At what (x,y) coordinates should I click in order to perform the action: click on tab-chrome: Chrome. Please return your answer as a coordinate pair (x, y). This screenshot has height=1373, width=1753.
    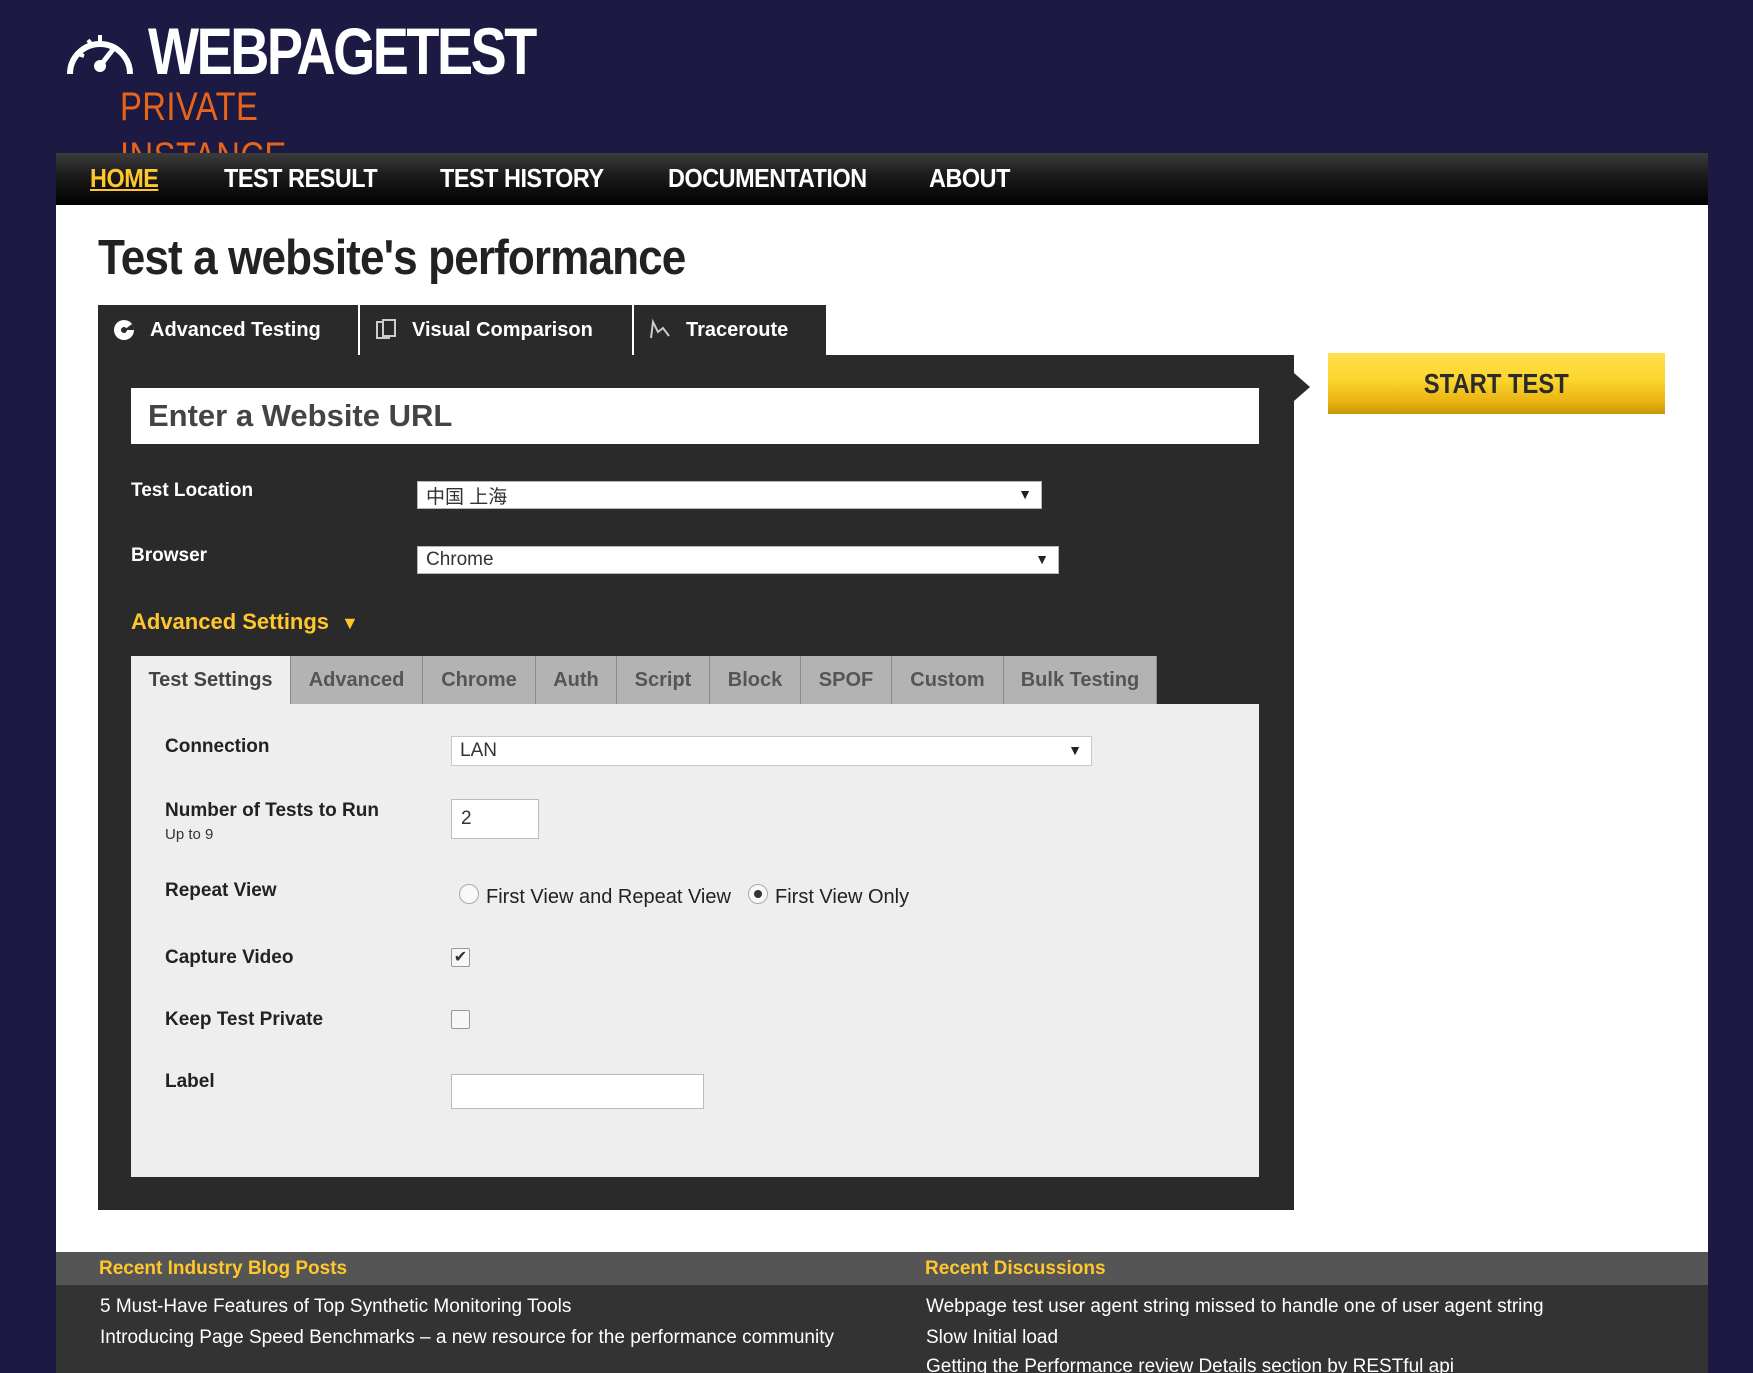
    Looking at the image, I should click on (479, 680).